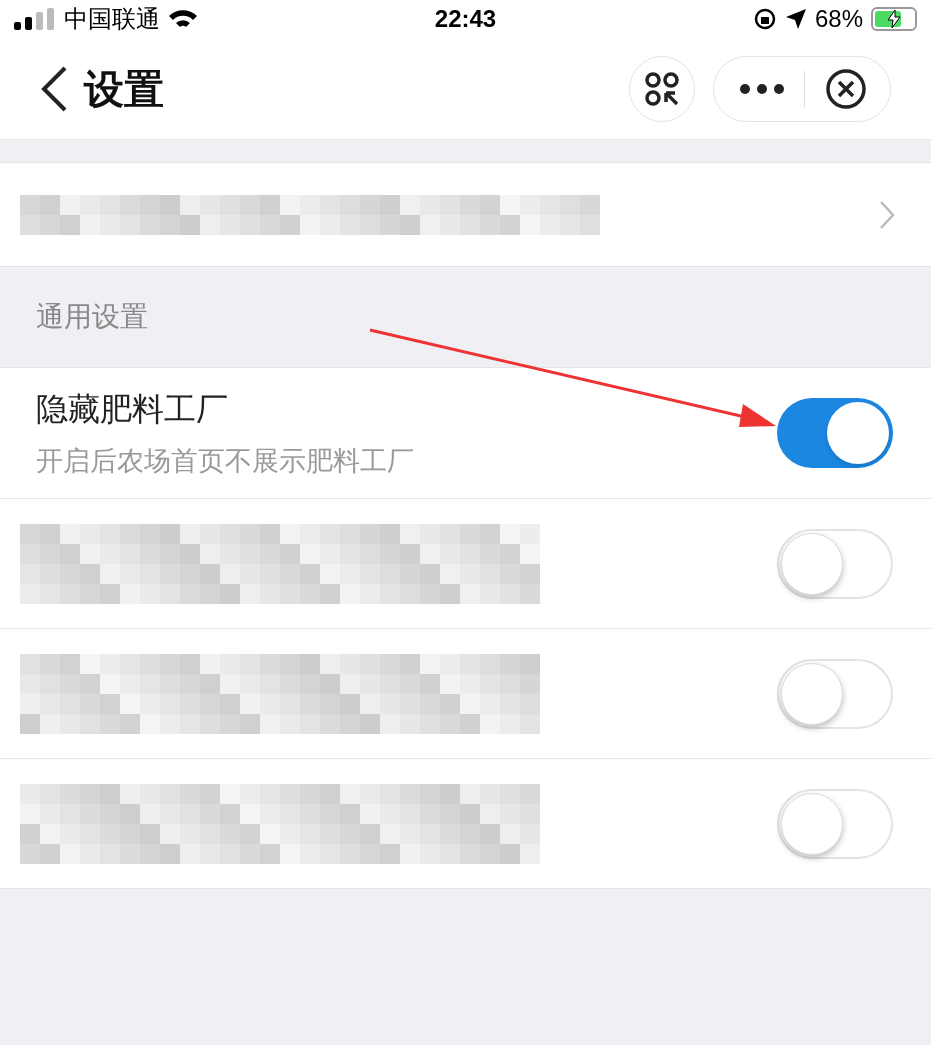 The width and height of the screenshot is (931, 1045). What do you see at coordinates (894, 19) in the screenshot?
I see `battery-icon` at bounding box center [894, 19].